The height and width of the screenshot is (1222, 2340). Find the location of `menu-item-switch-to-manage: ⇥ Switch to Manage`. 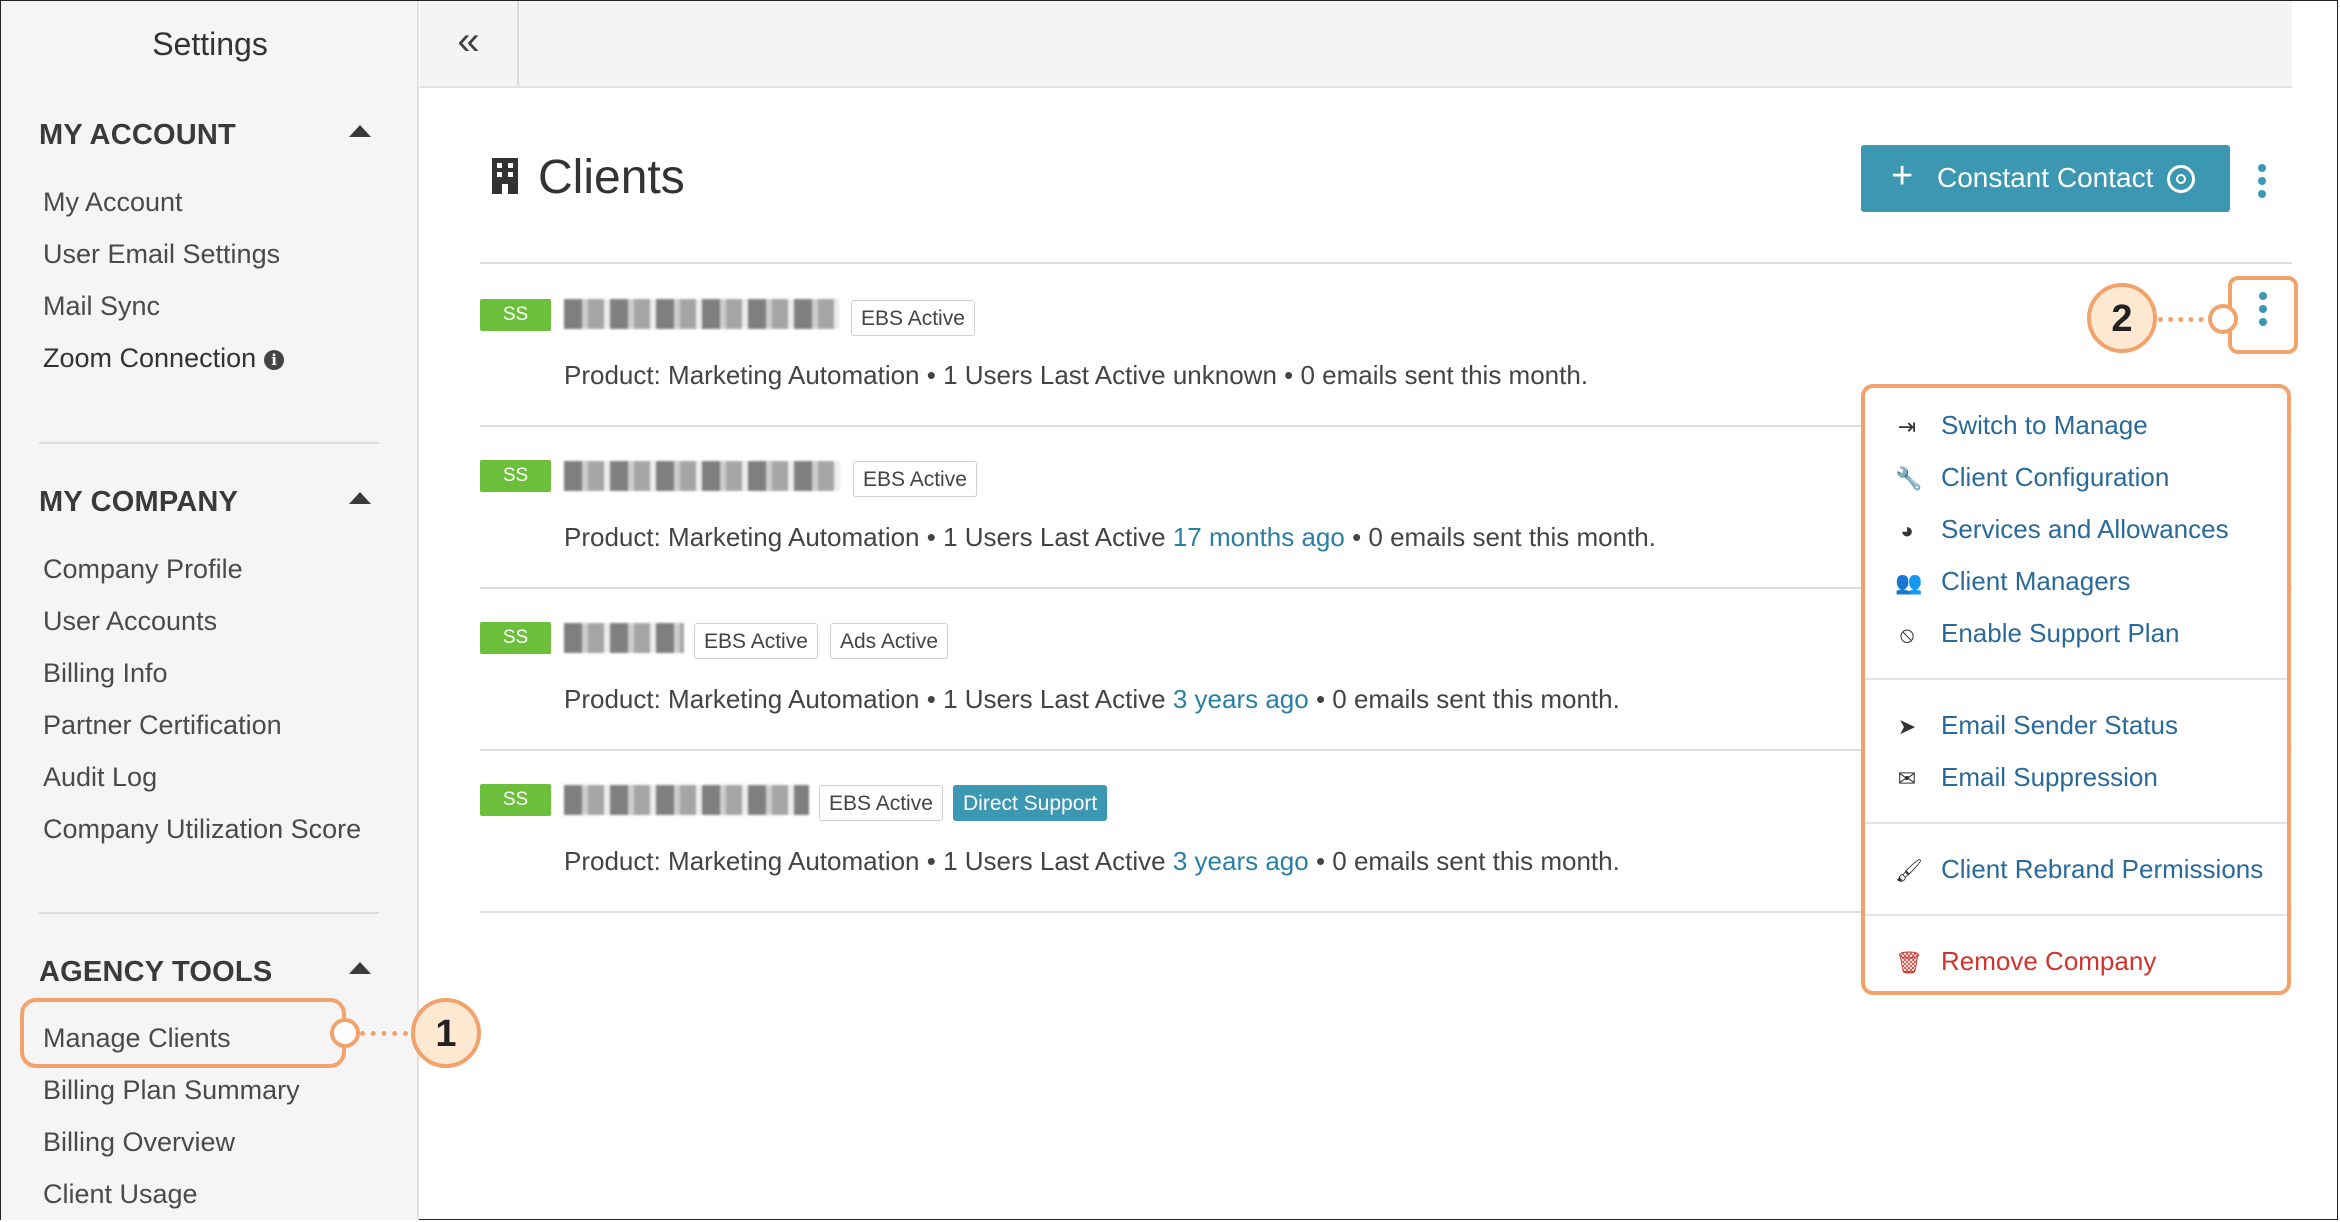

menu-item-switch-to-manage: ⇥ Switch to Manage is located at coordinates (2021, 425).